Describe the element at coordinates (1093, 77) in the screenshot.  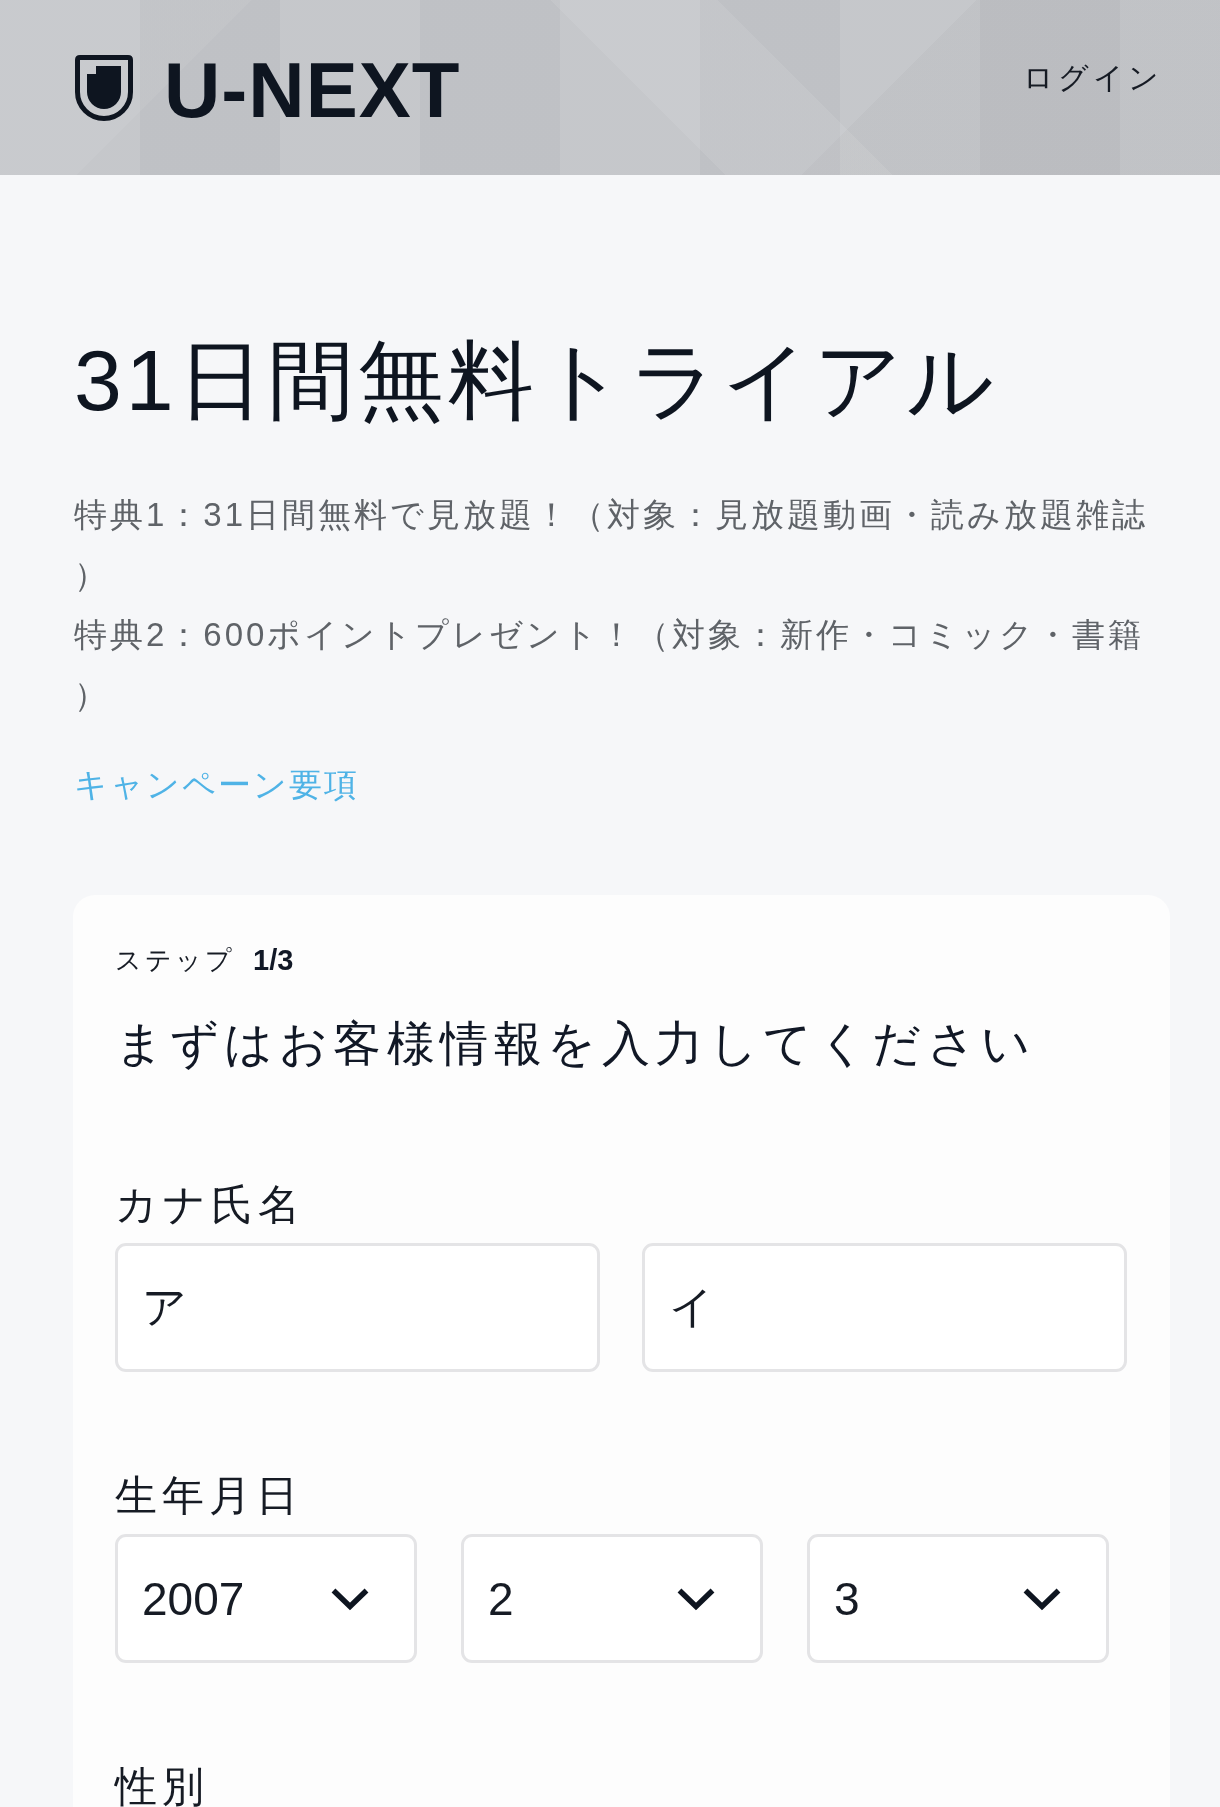
I see `login-link: ログイン` at that location.